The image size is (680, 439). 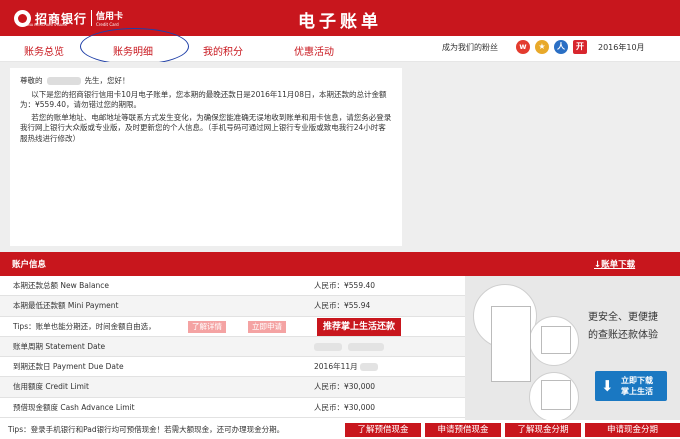 What do you see at coordinates (146, 429) in the screenshot?
I see `footer-tips-text: Tips：登录手机银行和Pad银行均可预借现金！若需大额现金，还可办理现金分期。` at bounding box center [146, 429].